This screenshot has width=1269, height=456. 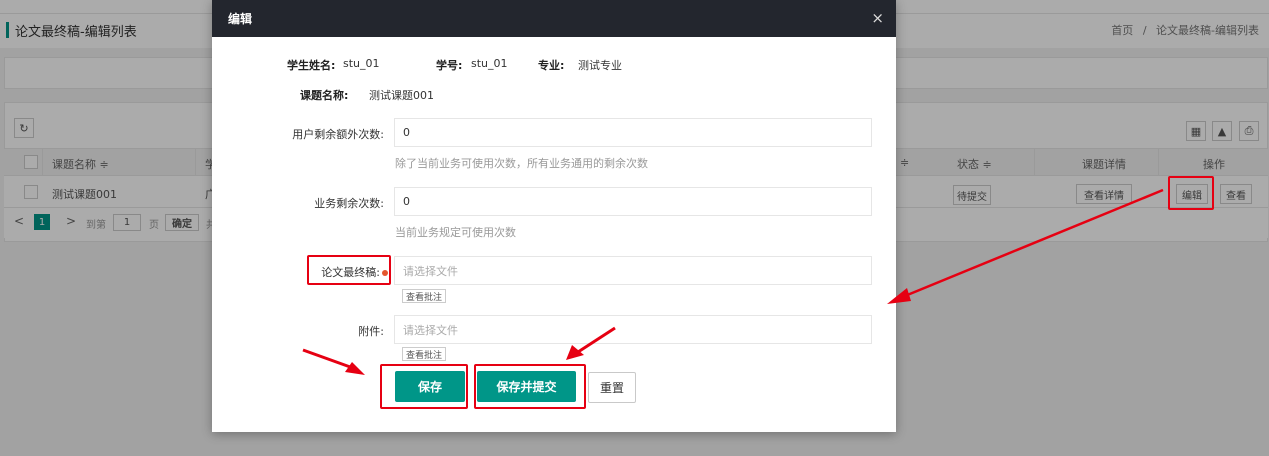 What do you see at coordinates (591, 343) in the screenshot?
I see `arrow-to-save-submit` at bounding box center [591, 343].